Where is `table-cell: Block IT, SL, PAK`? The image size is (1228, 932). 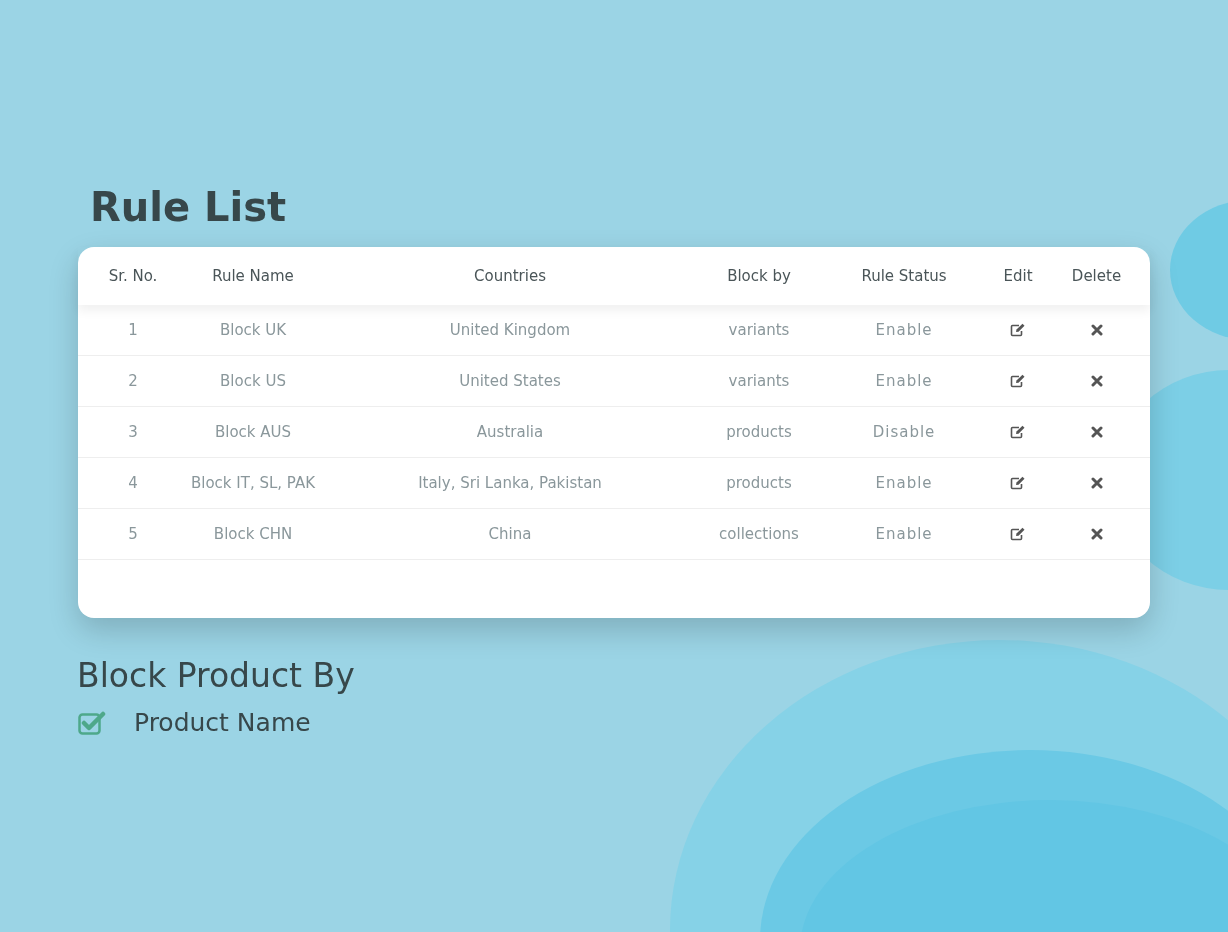
table-cell: Block IT, SL, PAK is located at coordinates (253, 483).